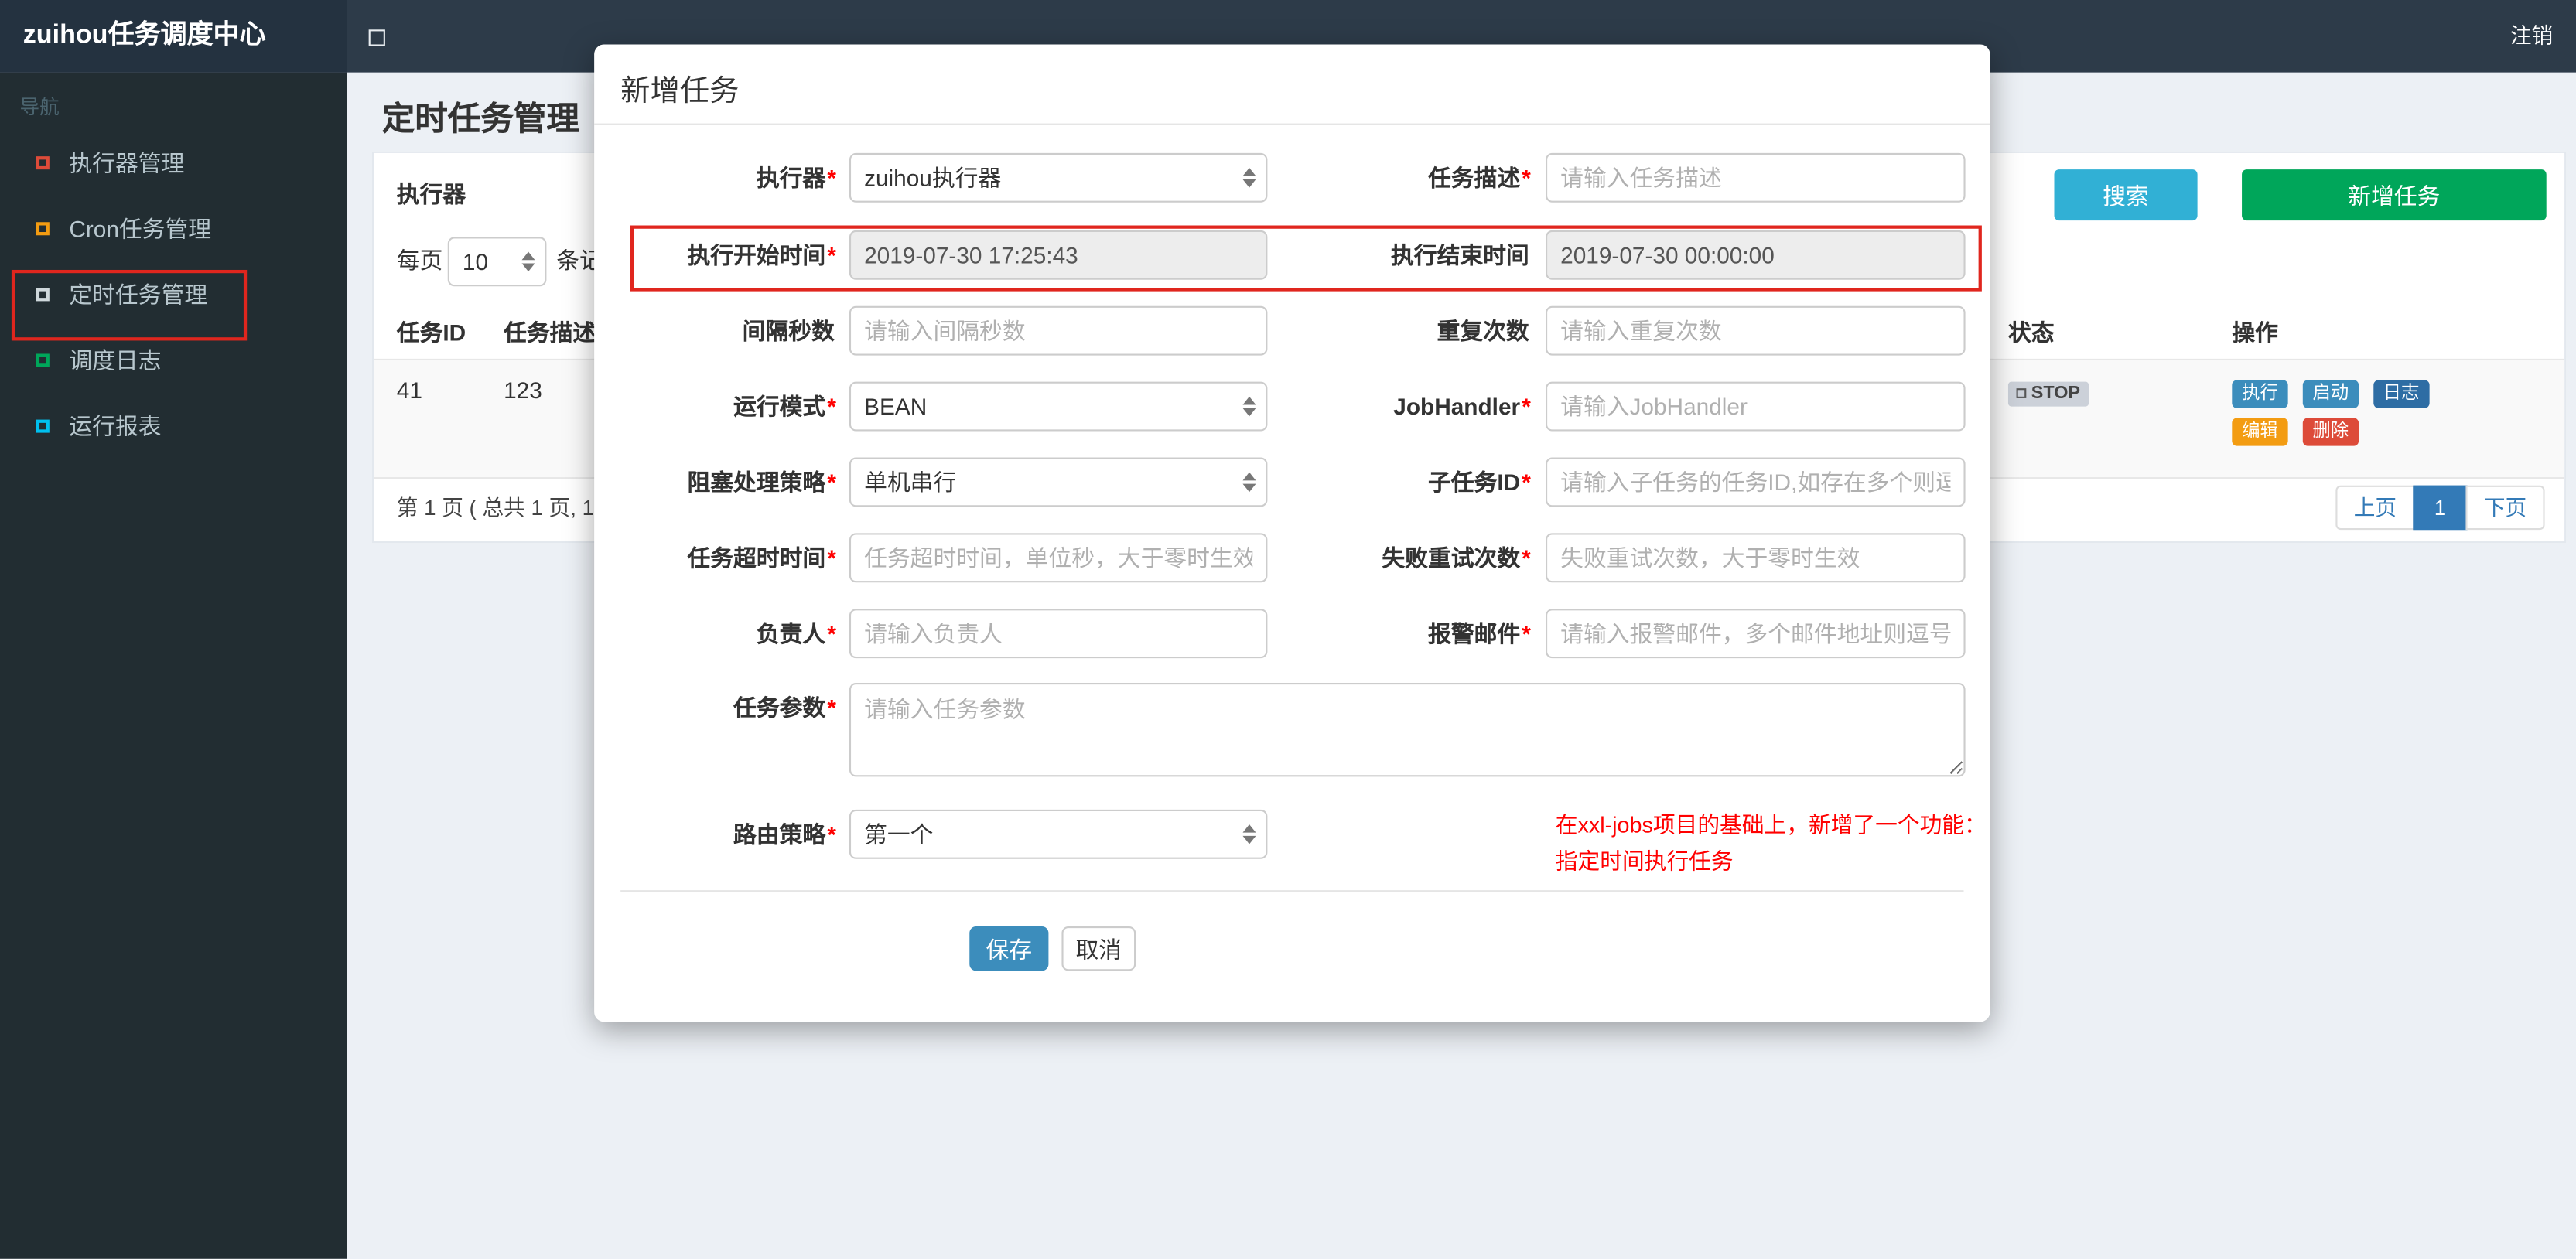 The width and height of the screenshot is (2576, 1259). What do you see at coordinates (1058, 558) in the screenshot?
I see `timeout-input` at bounding box center [1058, 558].